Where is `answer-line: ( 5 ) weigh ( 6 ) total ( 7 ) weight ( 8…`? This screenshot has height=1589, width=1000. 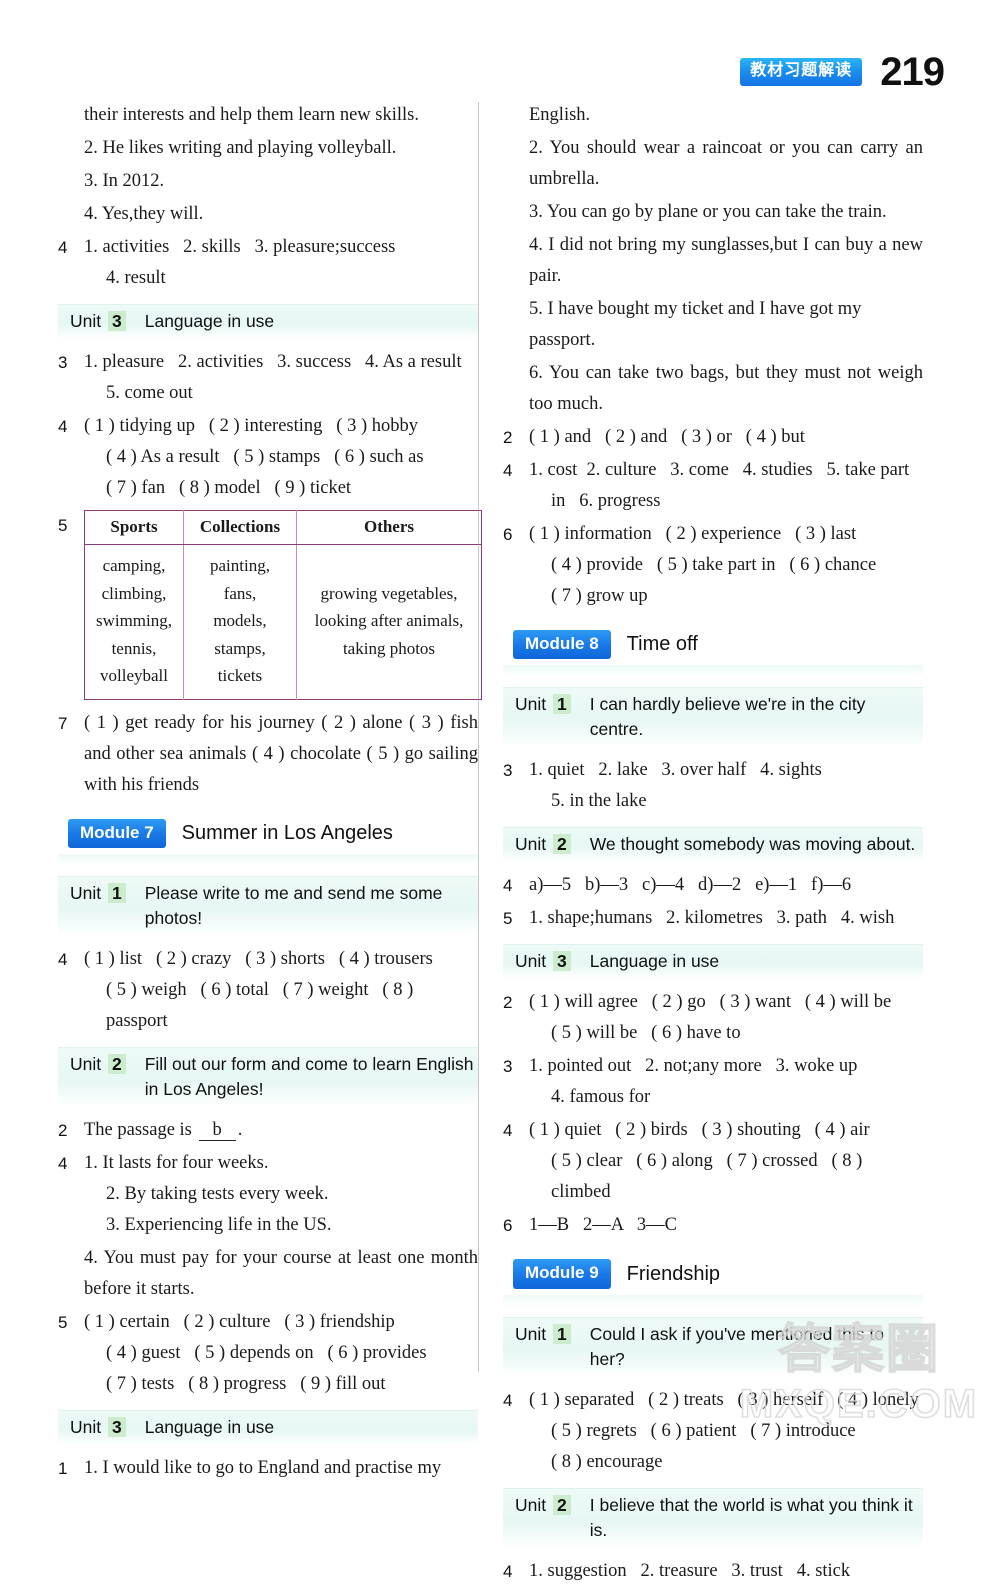 answer-line: ( 5 ) weigh ( 6 ) total ( 7 ) weight ( 8… is located at coordinates (262, 1005).